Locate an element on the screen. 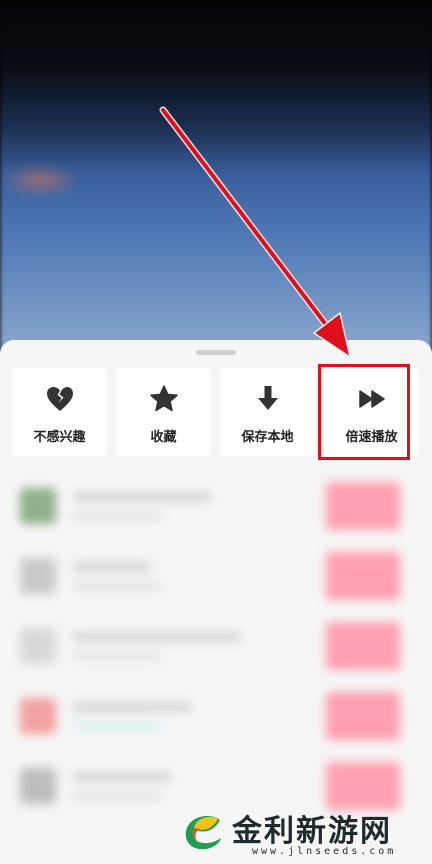  favorite-label: 收藏 is located at coordinates (163, 437).